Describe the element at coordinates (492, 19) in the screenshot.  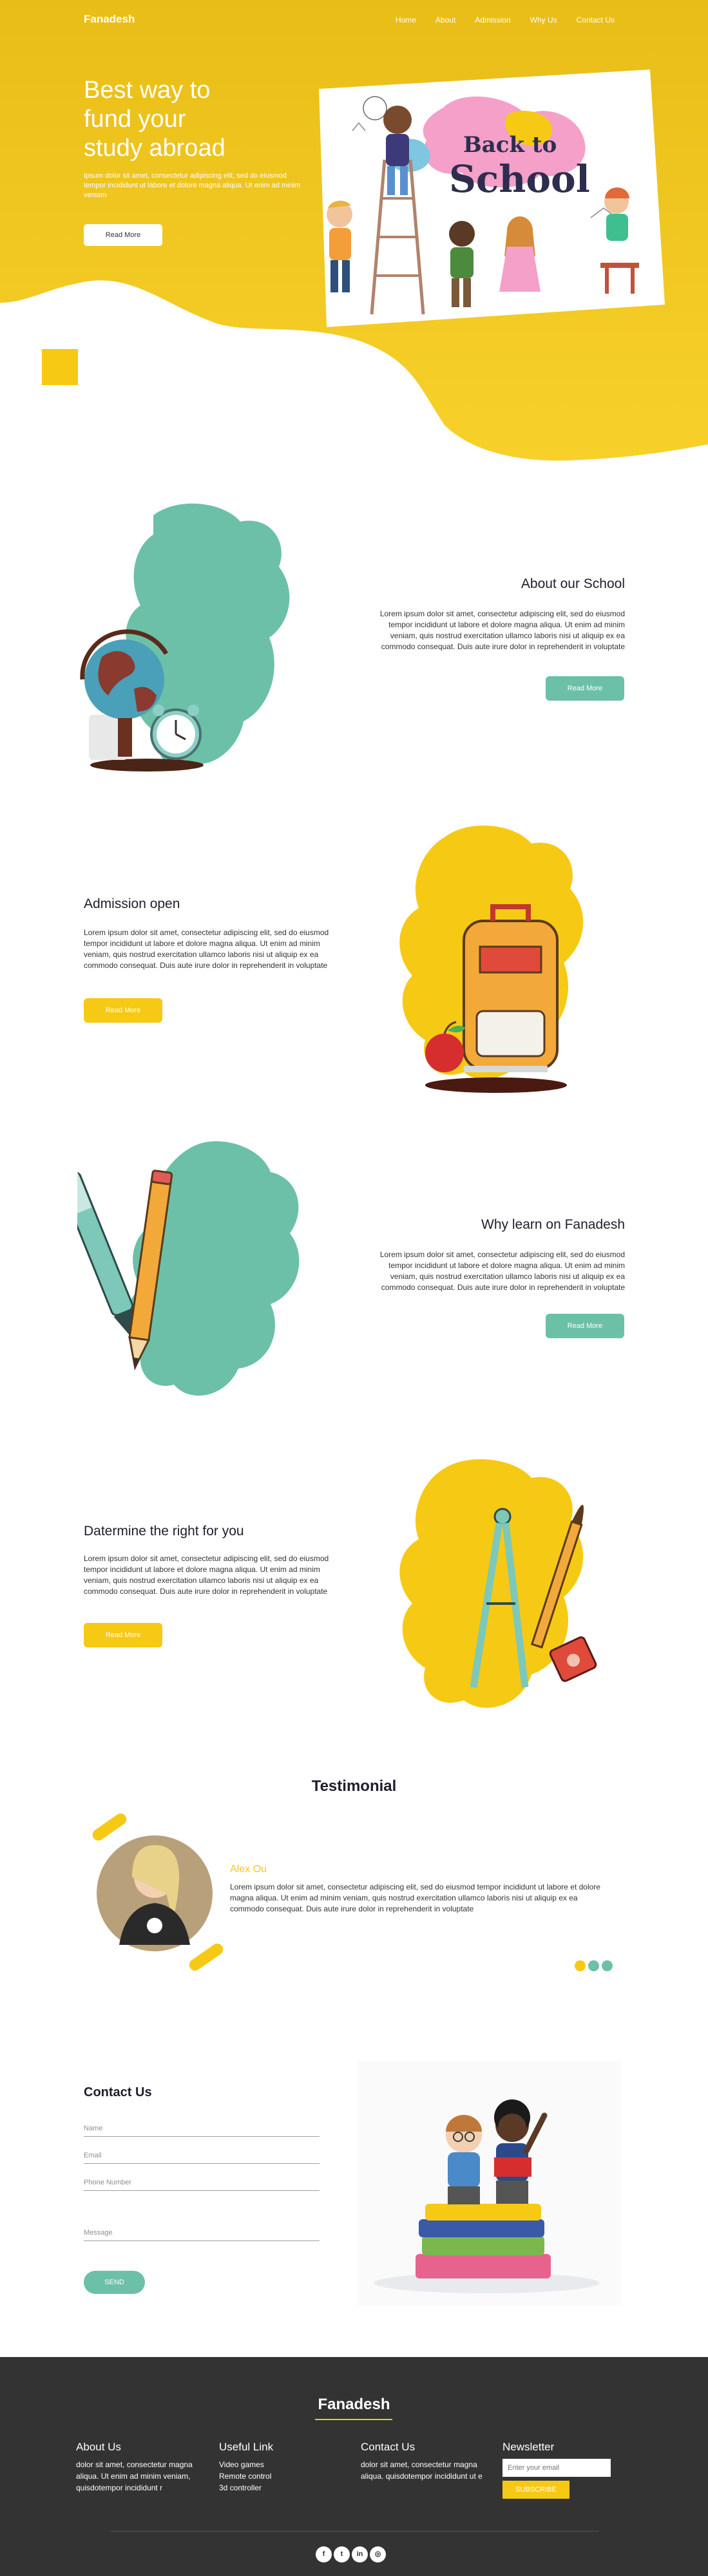
I see `nav-admission: Admission` at that location.